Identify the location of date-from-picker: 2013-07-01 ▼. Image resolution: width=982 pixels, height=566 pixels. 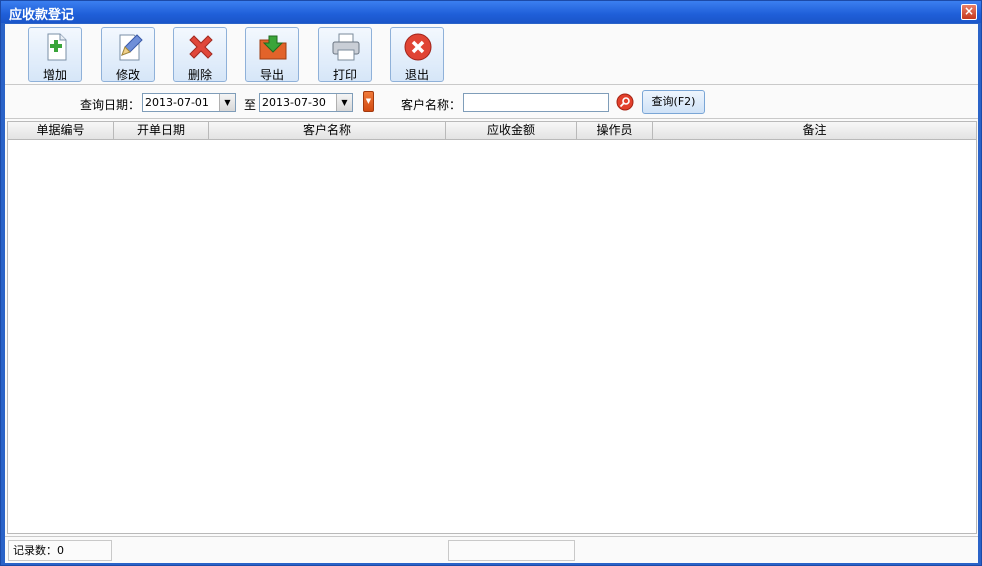
(189, 102).